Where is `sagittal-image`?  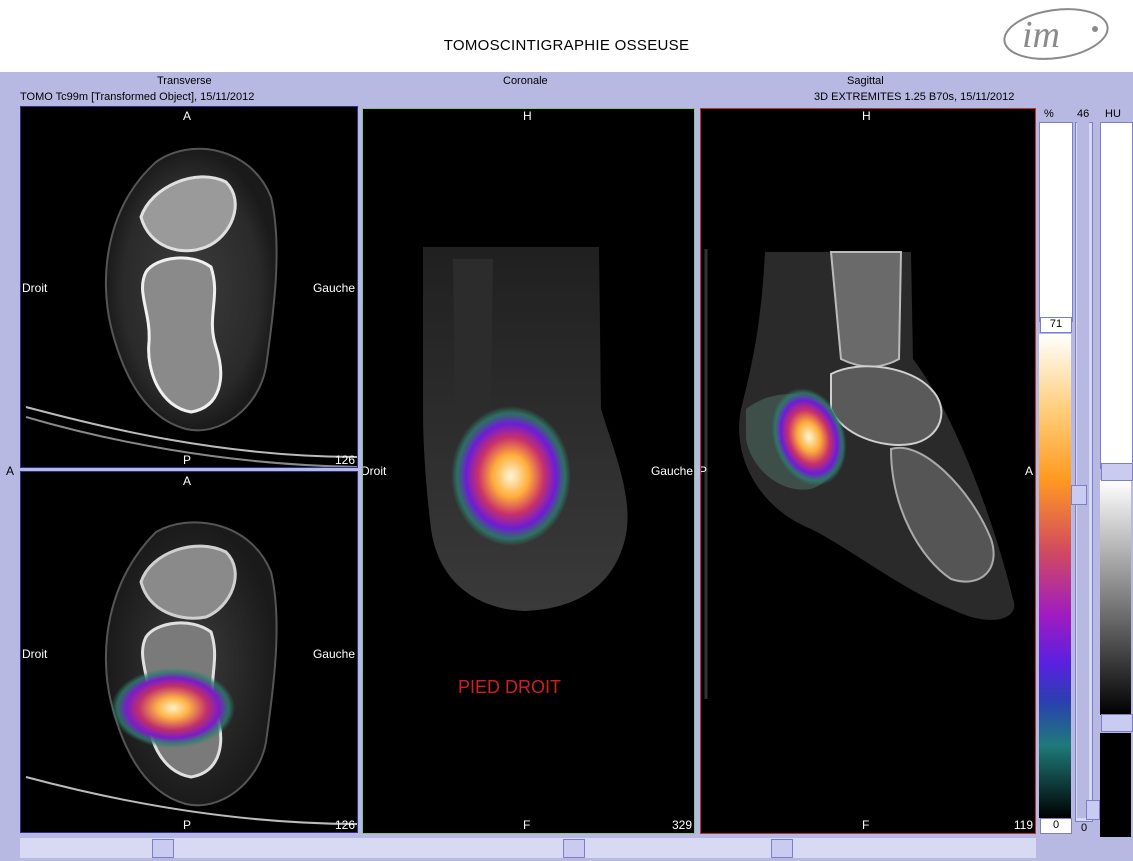
sagittal-image is located at coordinates (859, 474).